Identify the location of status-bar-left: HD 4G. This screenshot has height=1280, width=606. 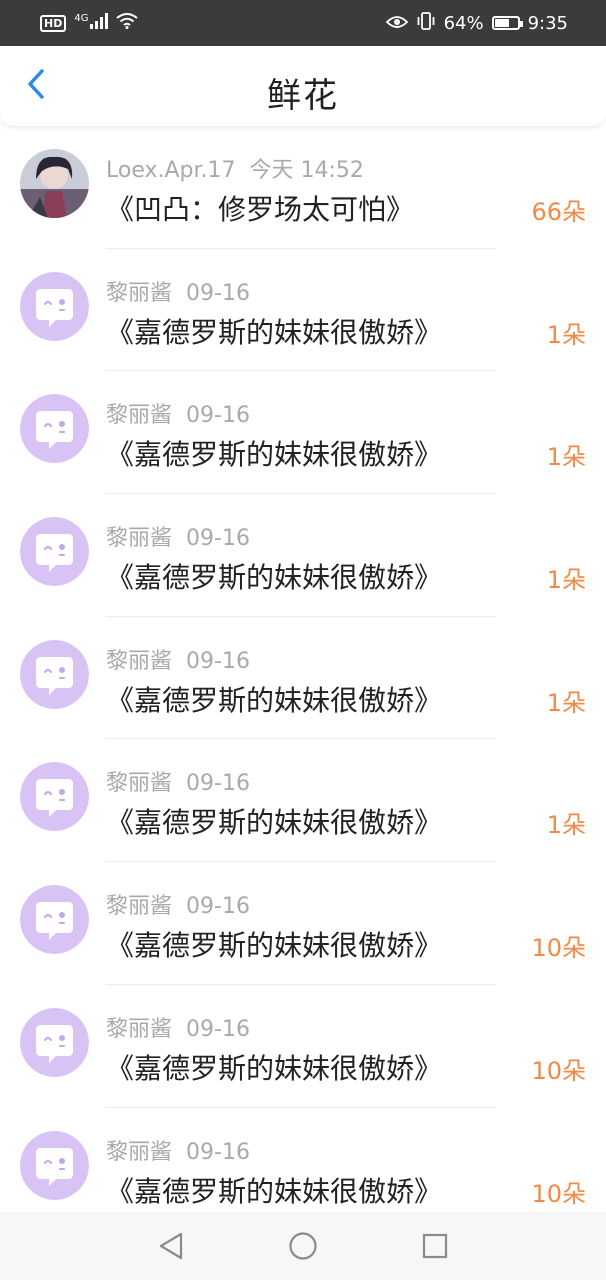
(89, 22).